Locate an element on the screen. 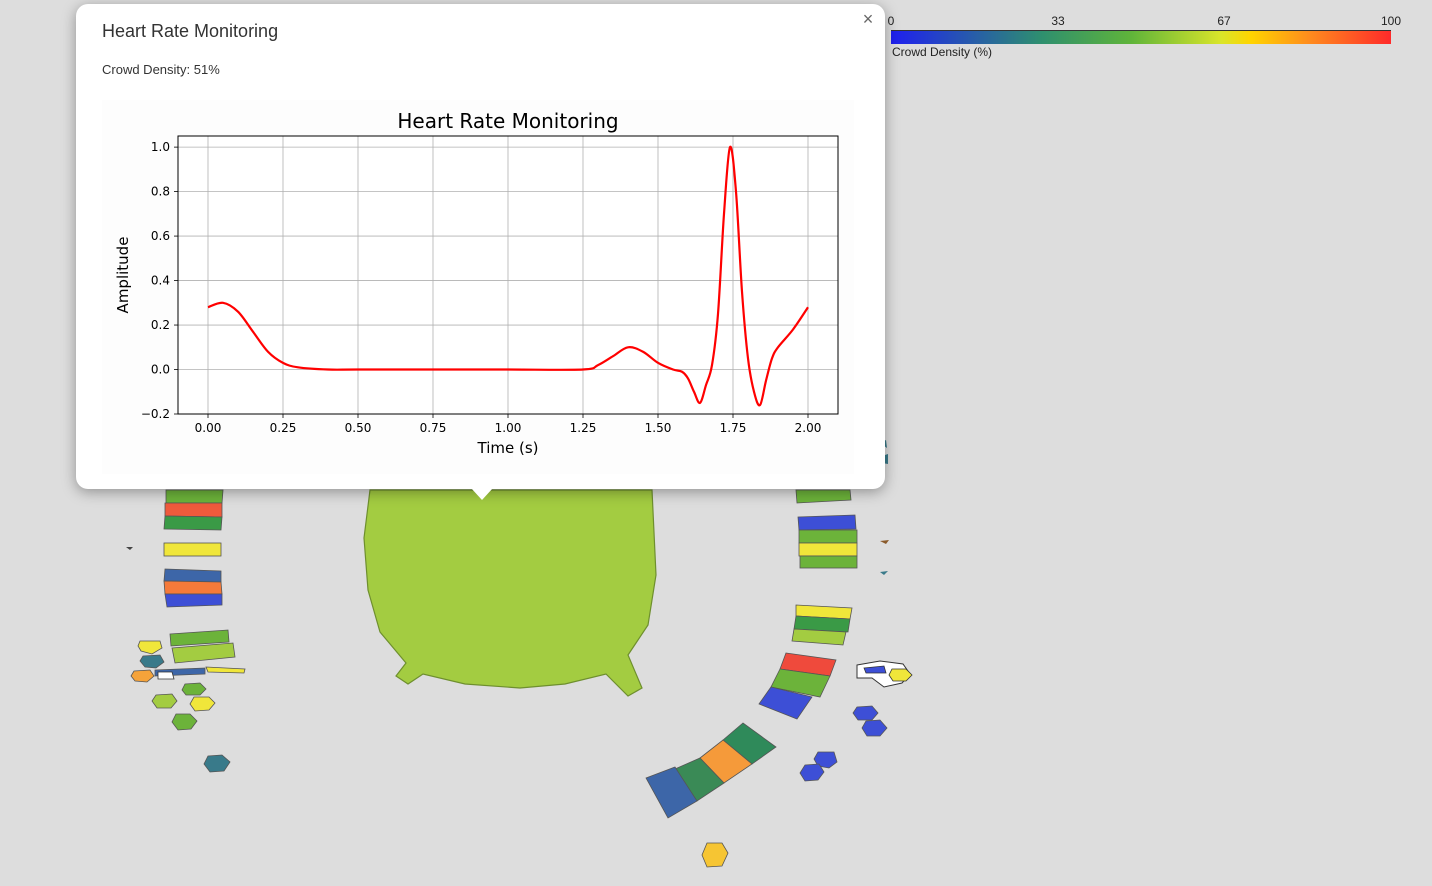 This screenshot has height=886, width=1432. density-legend: 0 33 67 100 Crowd Density (%) is located at coordinates (1148, 37).